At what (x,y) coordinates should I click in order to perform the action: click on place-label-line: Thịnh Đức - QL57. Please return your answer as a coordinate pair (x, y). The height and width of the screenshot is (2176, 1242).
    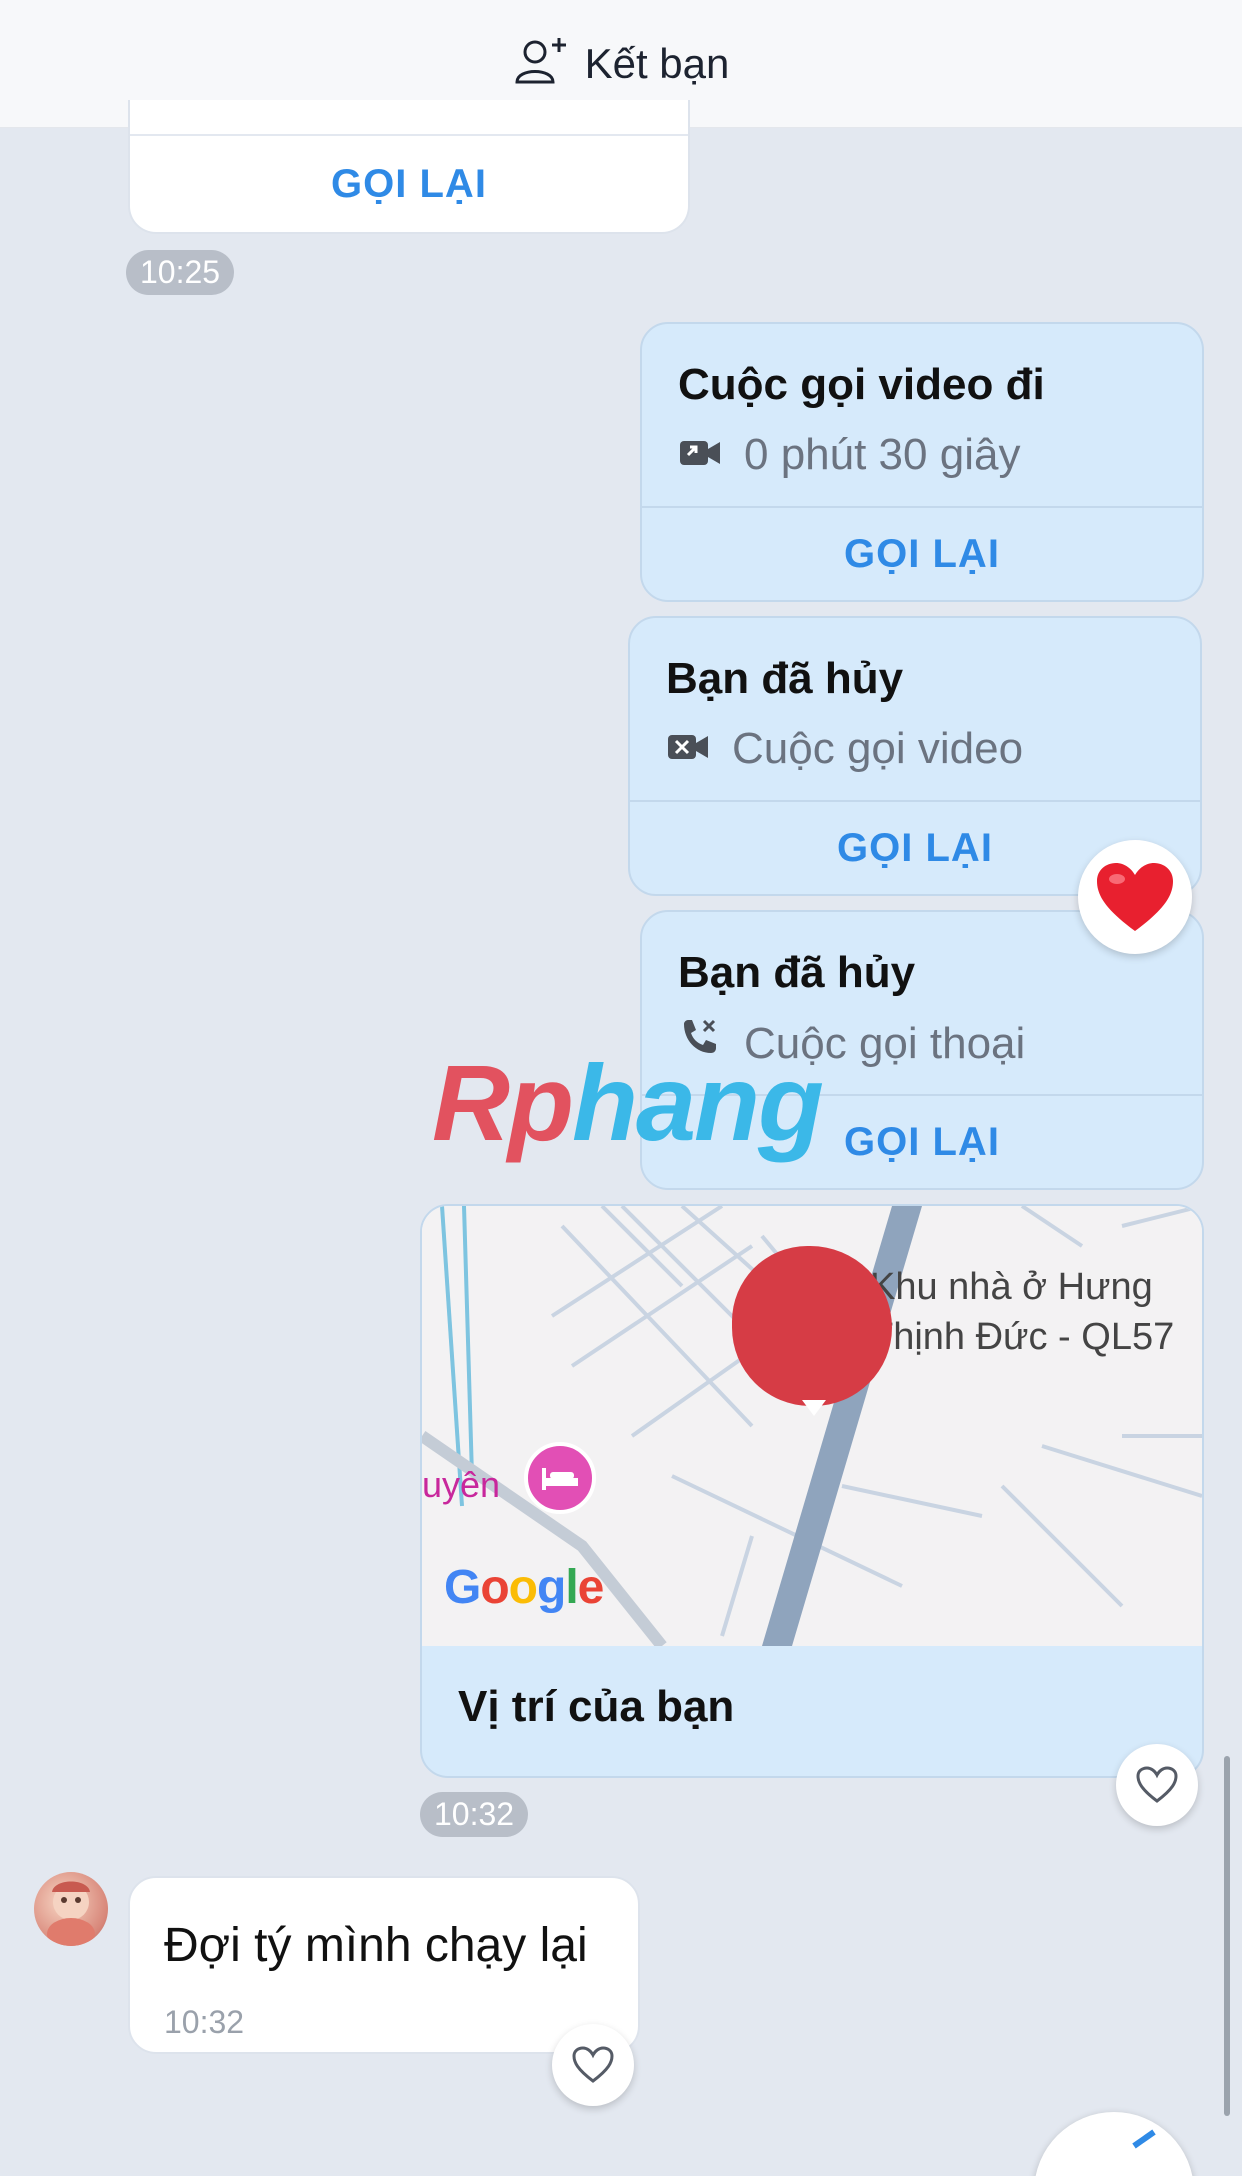
    Looking at the image, I should click on (1022, 1337).